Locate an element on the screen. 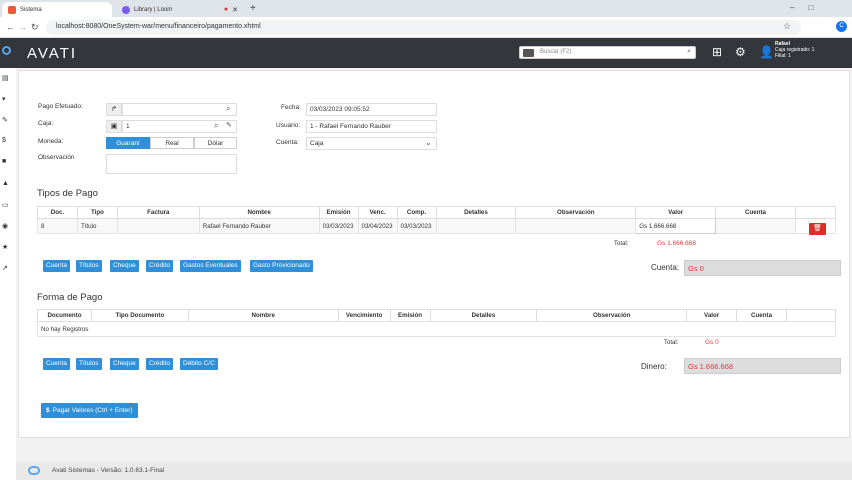  footer-version: Avati Sistemas - Versão: 1.0.63.1-Final is located at coordinates (108, 470).